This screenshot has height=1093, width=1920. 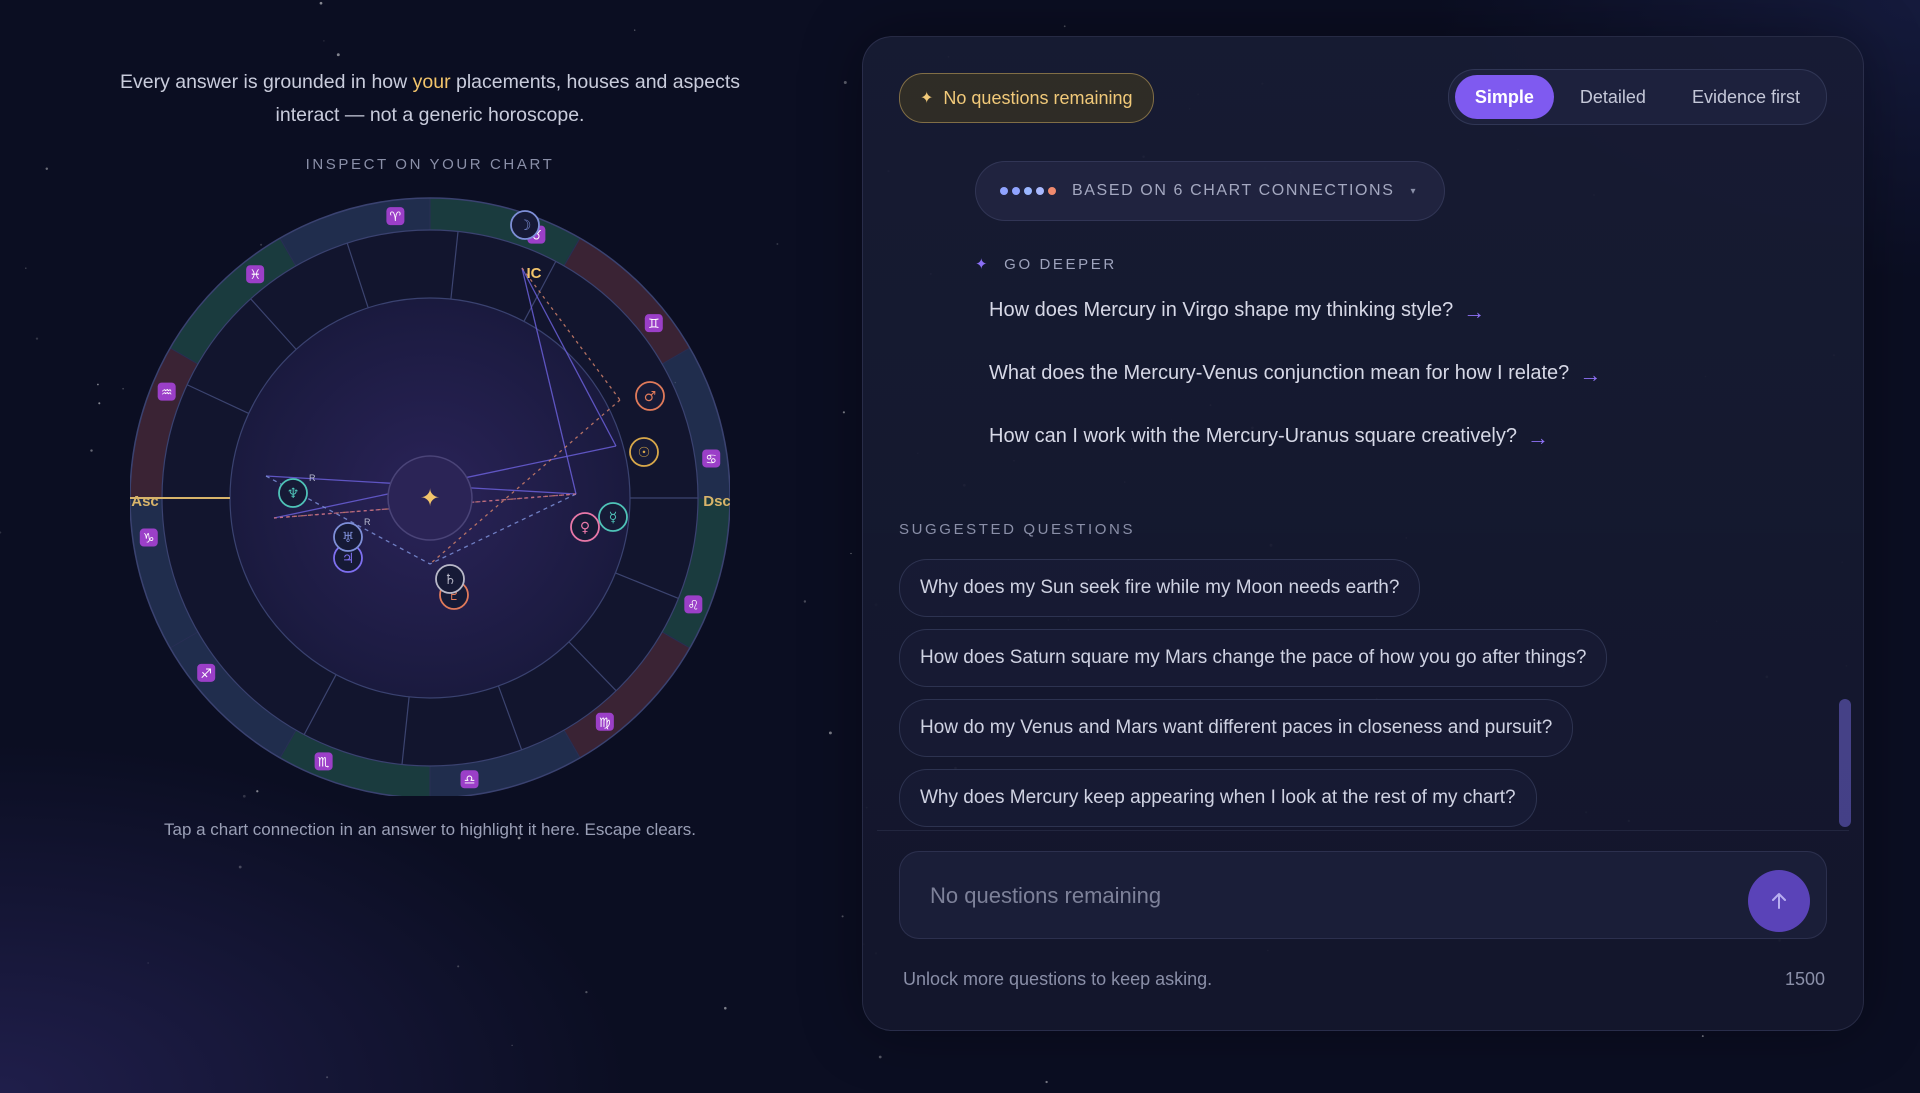 What do you see at coordinates (534, 273) in the screenshot?
I see `ic-label: IC` at bounding box center [534, 273].